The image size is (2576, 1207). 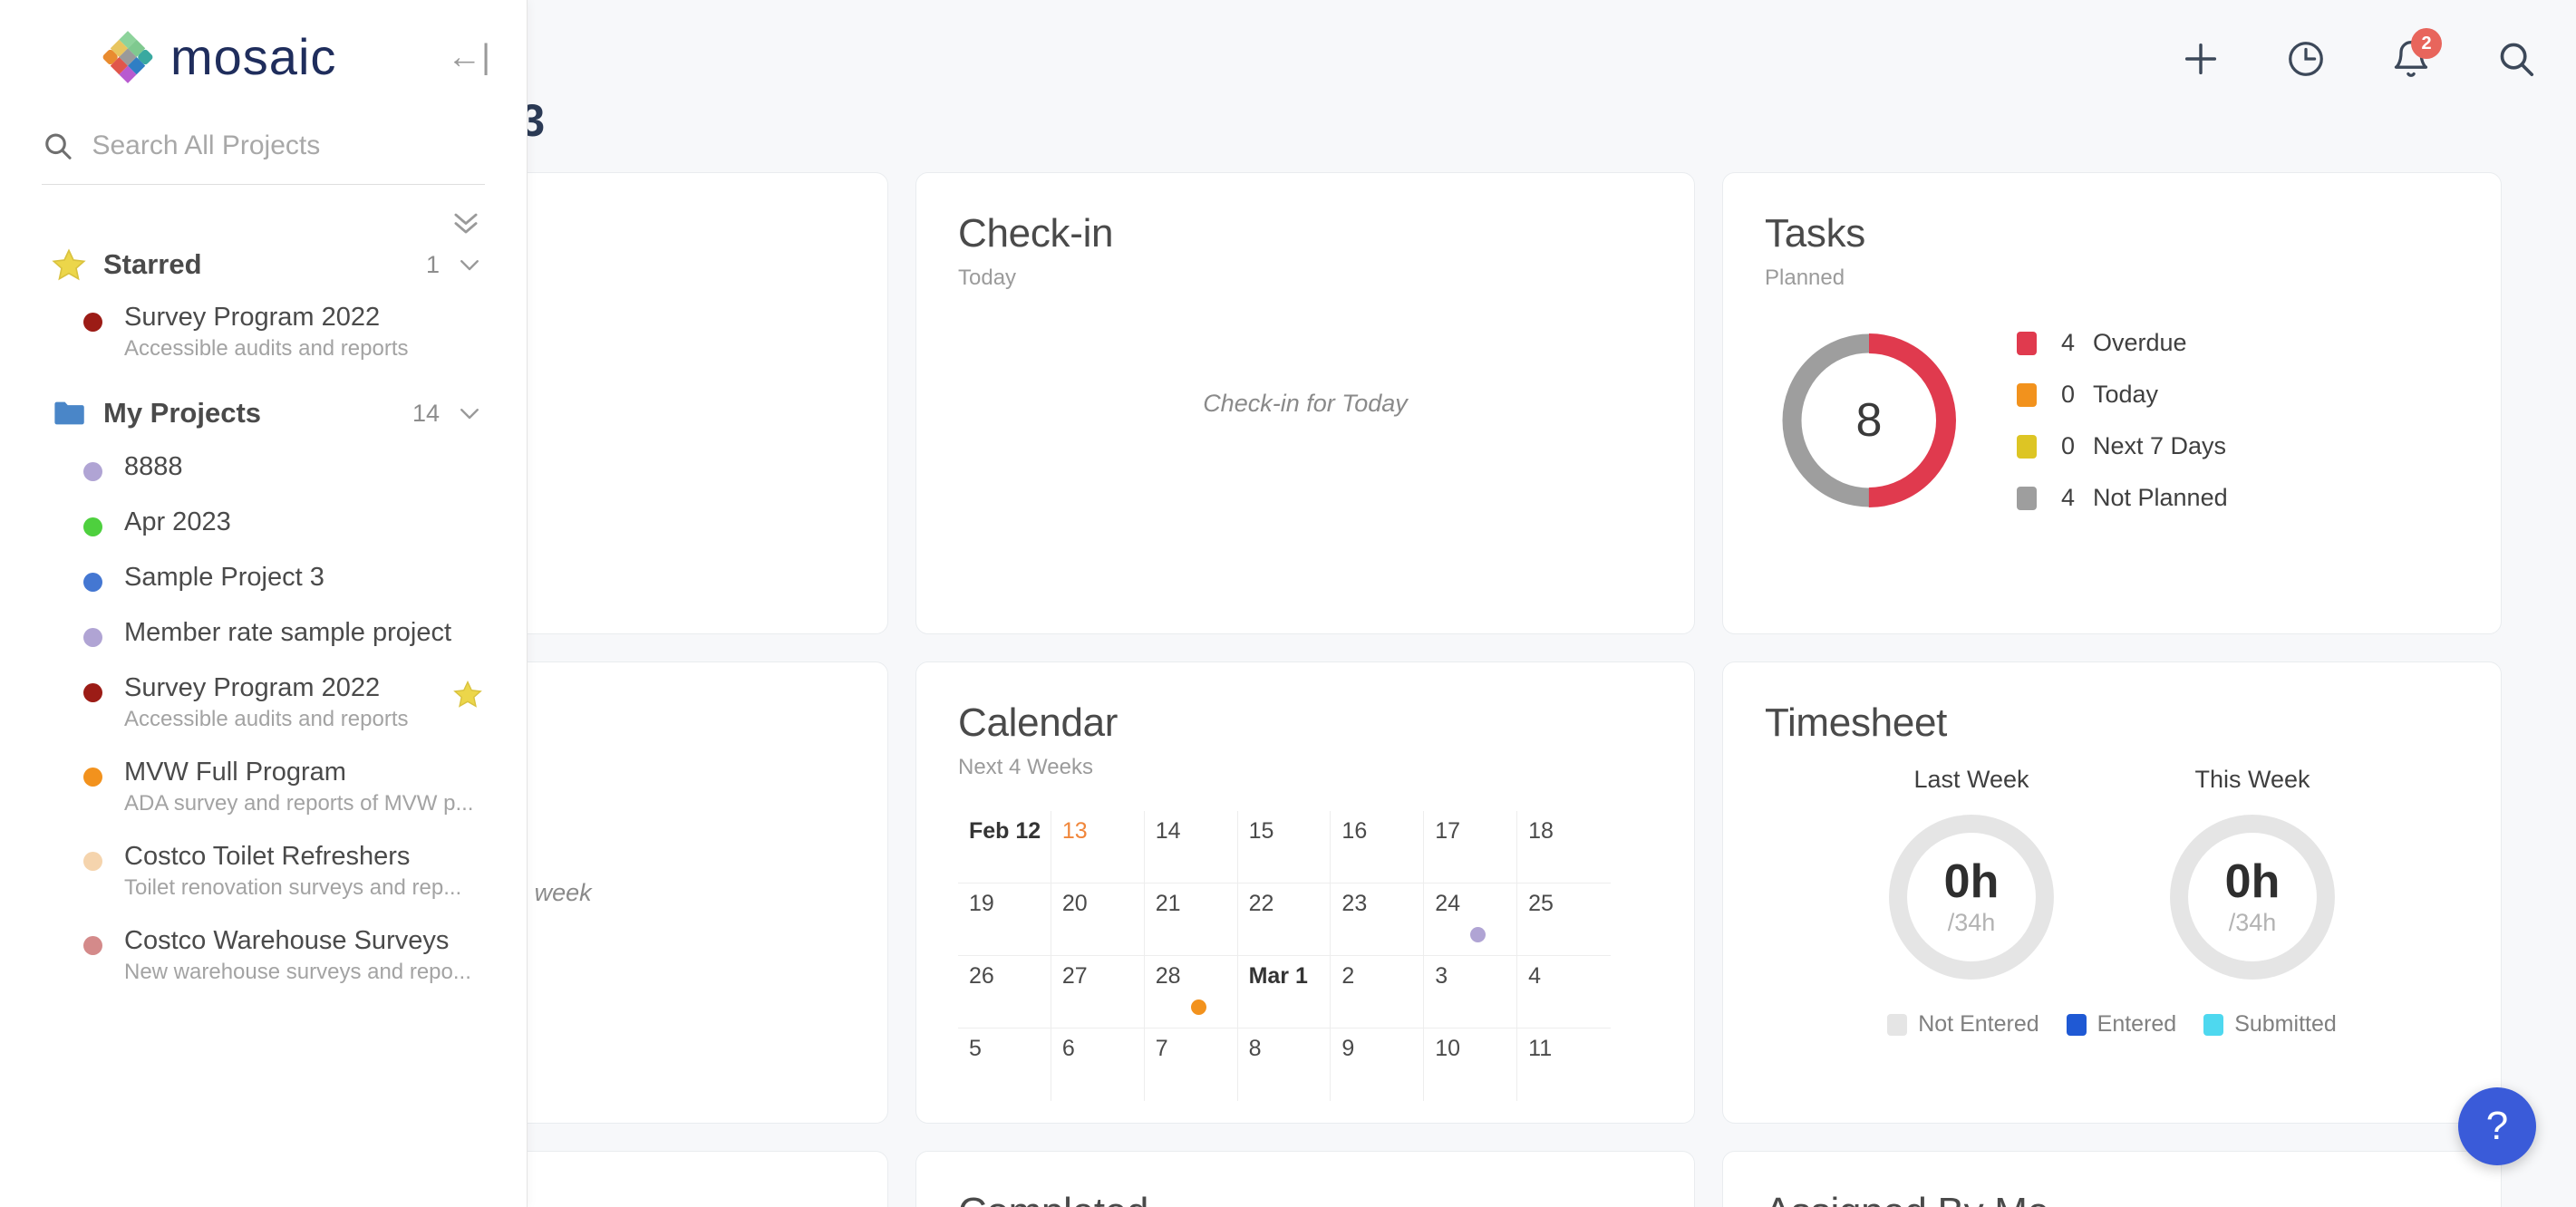 I want to click on project-name: Costco Toilet Refreshers, so click(x=267, y=856).